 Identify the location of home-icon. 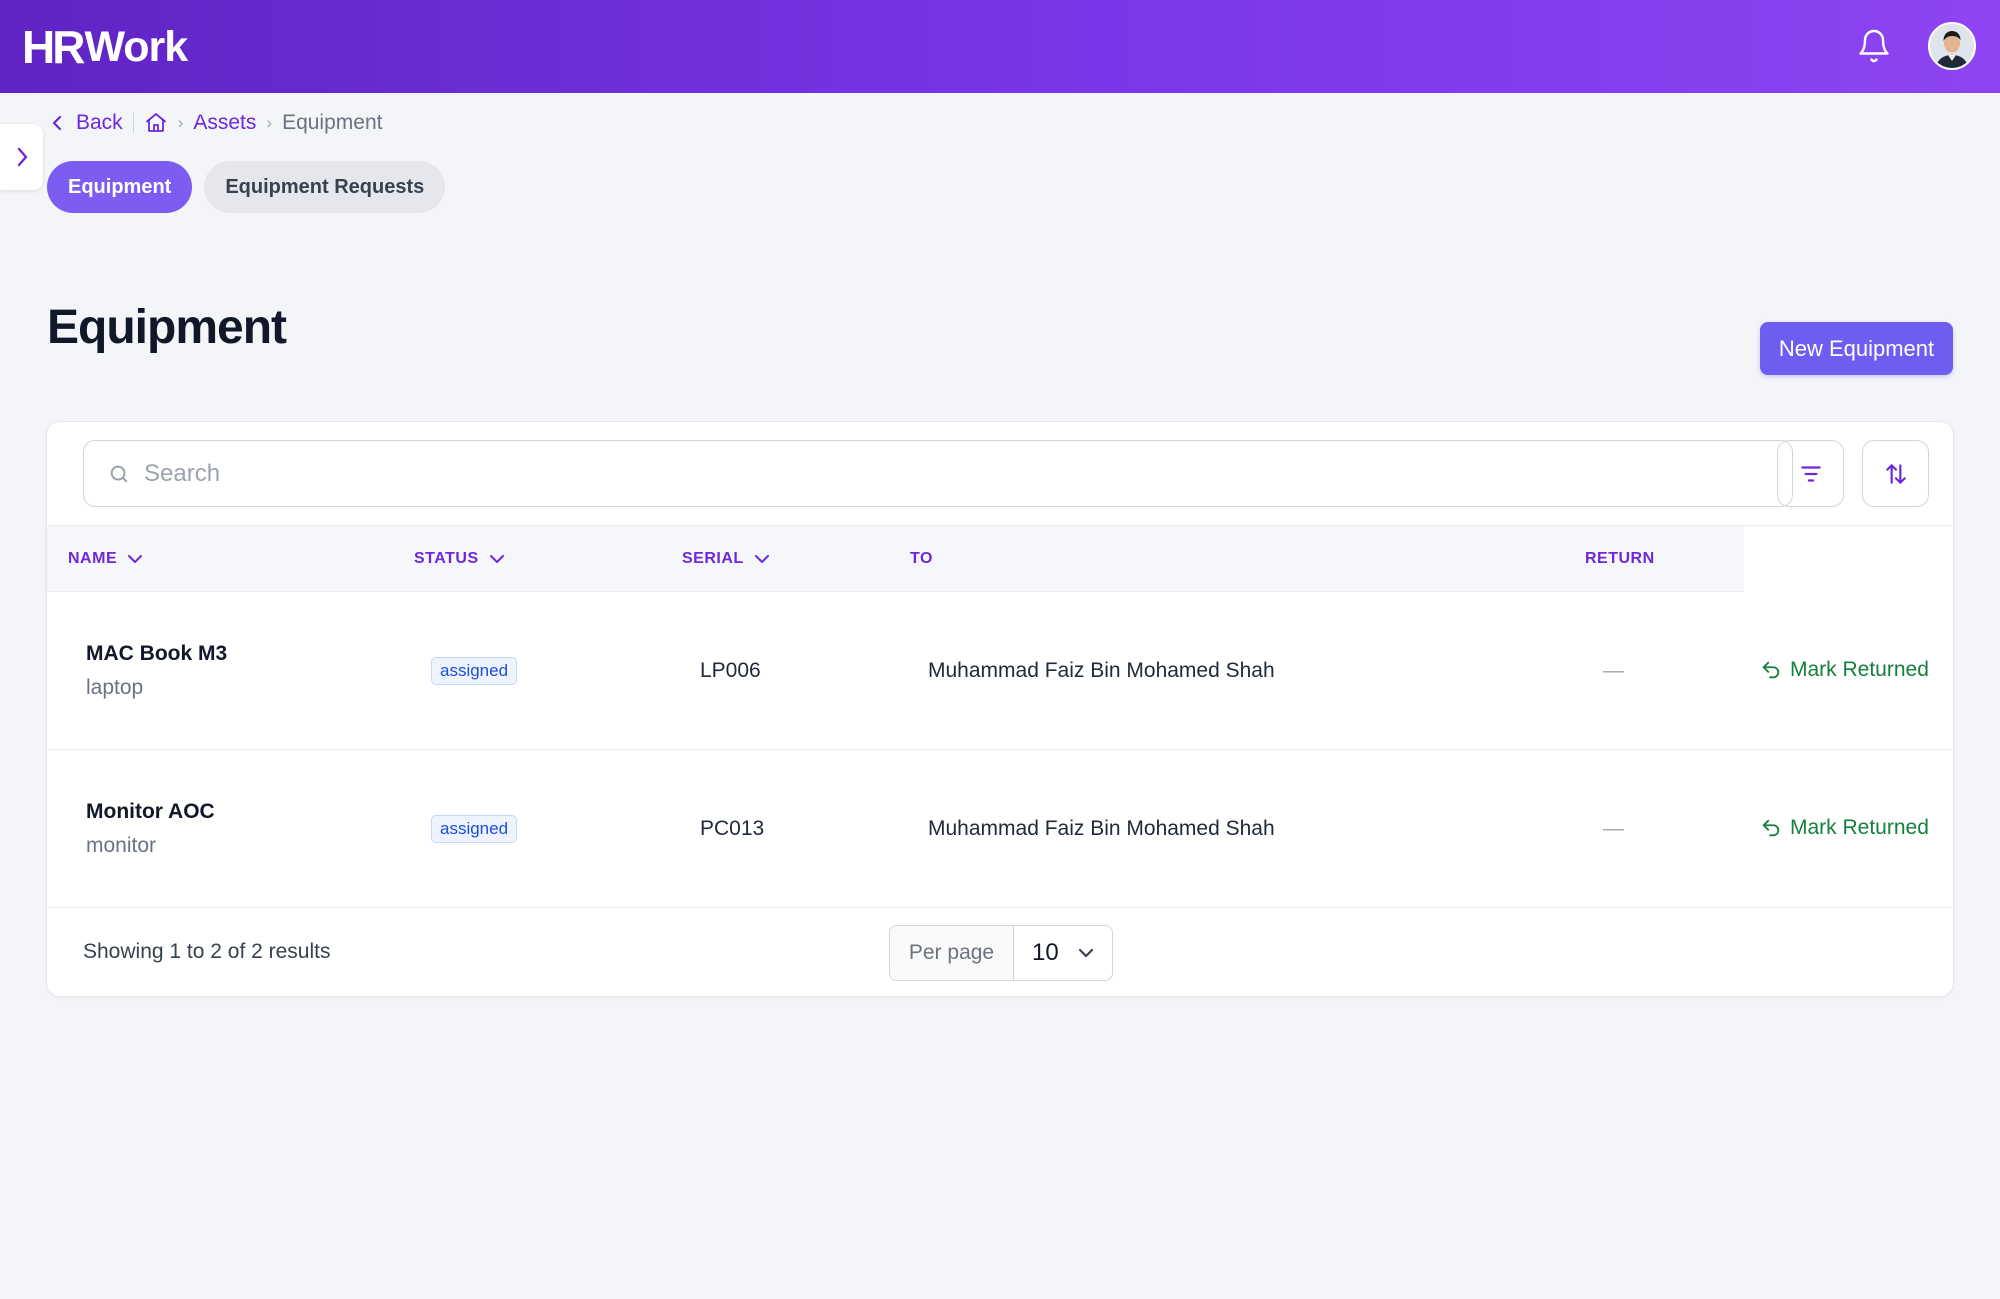
(156, 123).